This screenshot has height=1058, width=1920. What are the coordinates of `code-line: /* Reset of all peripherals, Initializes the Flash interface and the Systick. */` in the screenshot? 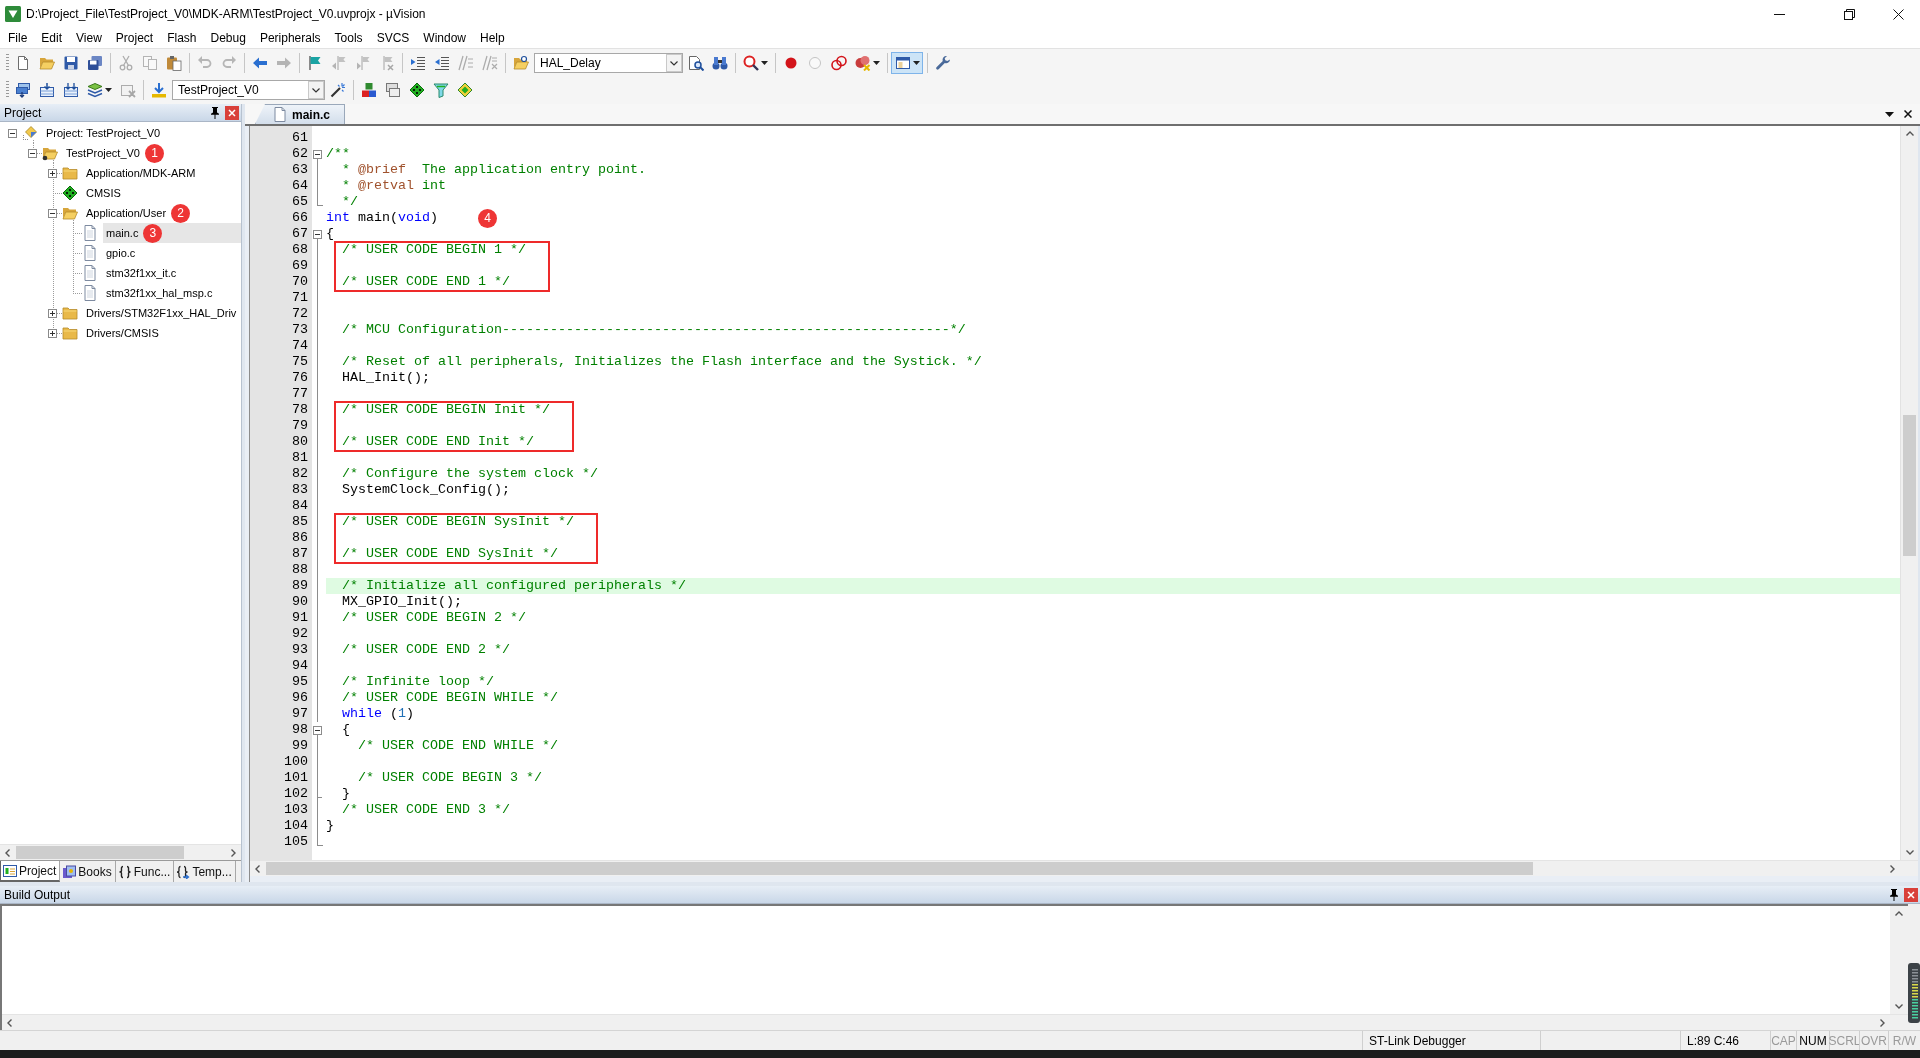 It's located at (661, 362).